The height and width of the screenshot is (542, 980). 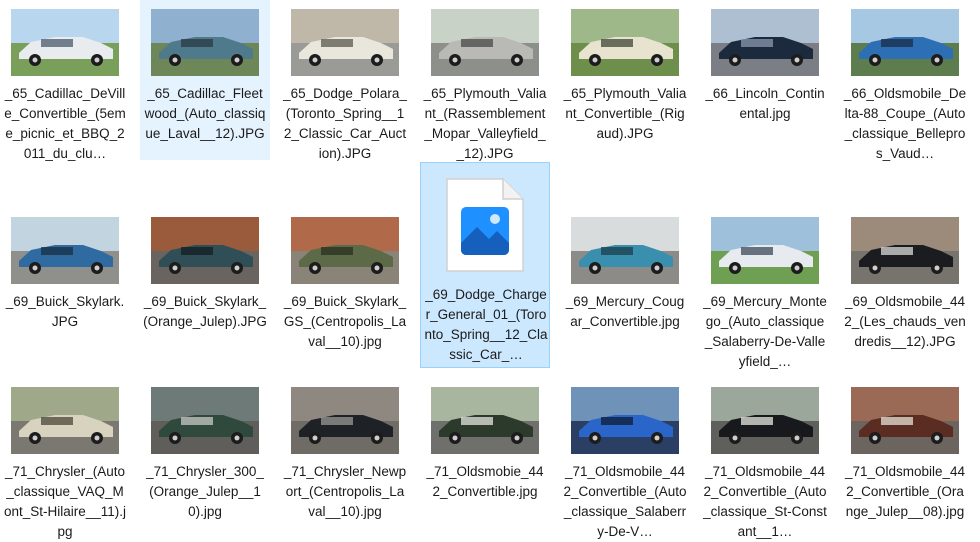 I want to click on file-item: _66_Lincoln_Continental.jpg, so click(x=765, y=80).